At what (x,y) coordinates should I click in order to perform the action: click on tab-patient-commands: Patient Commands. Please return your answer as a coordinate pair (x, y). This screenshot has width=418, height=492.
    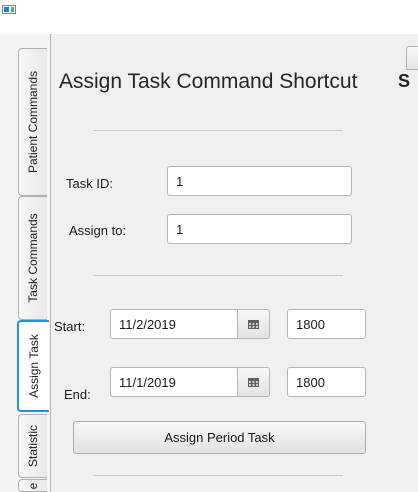
    Looking at the image, I should click on (32, 122).